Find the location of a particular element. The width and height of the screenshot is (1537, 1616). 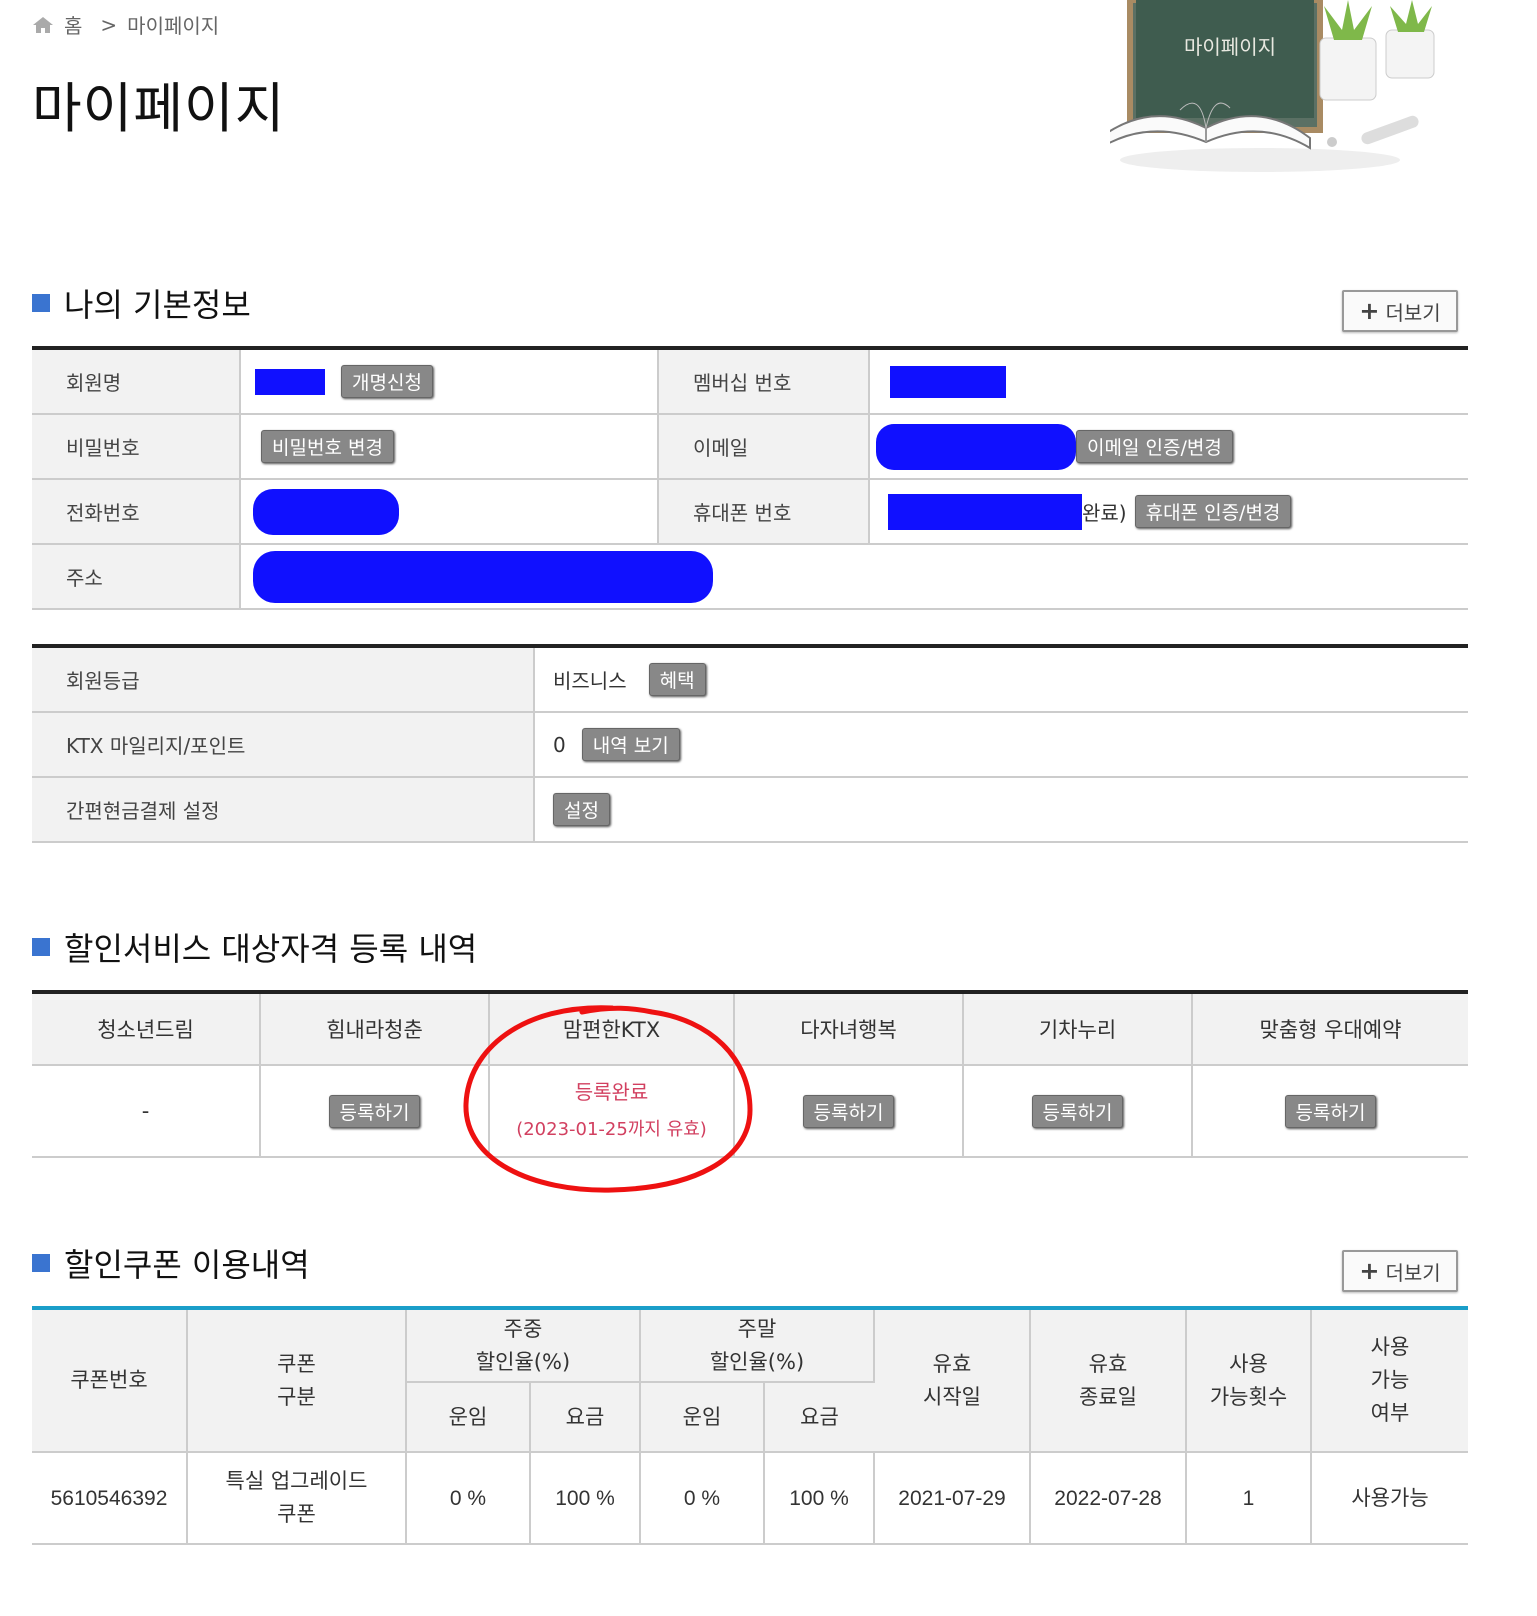

header-valid-start: 유효 시작일 is located at coordinates (952, 1380).